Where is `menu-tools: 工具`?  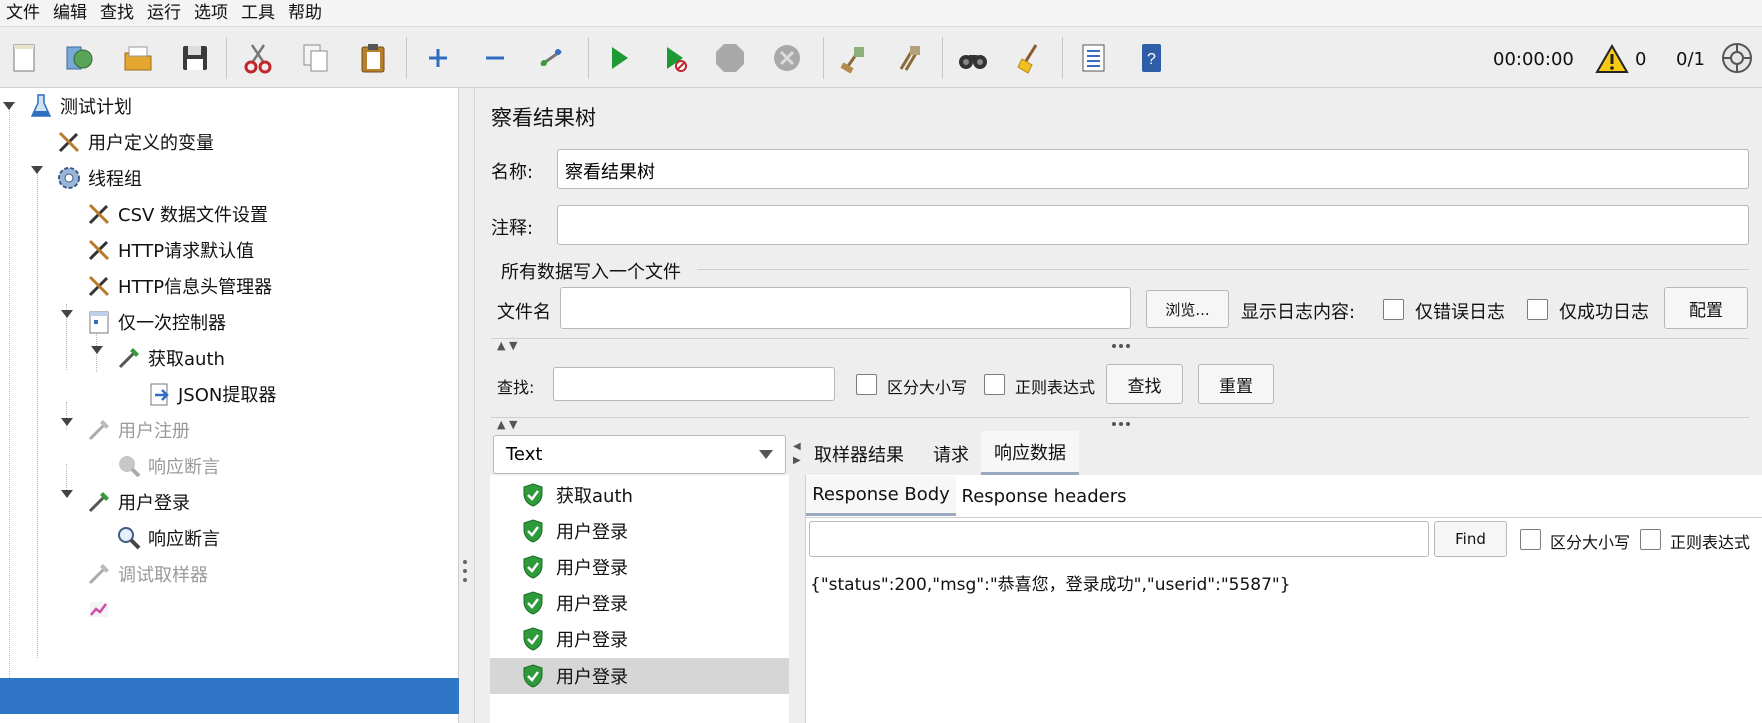 menu-tools: 工具 is located at coordinates (258, 13).